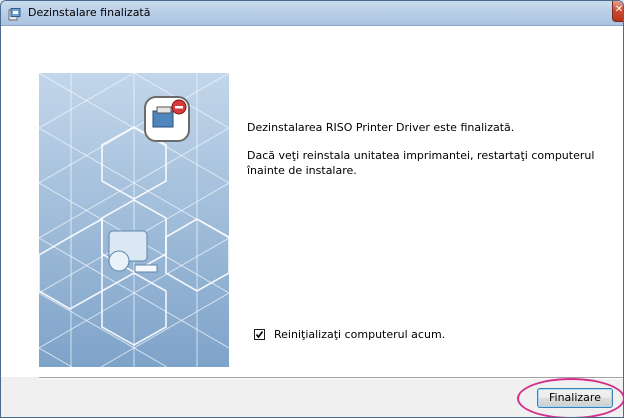  What do you see at coordinates (167, 119) in the screenshot?
I see `uninstall-badge` at bounding box center [167, 119].